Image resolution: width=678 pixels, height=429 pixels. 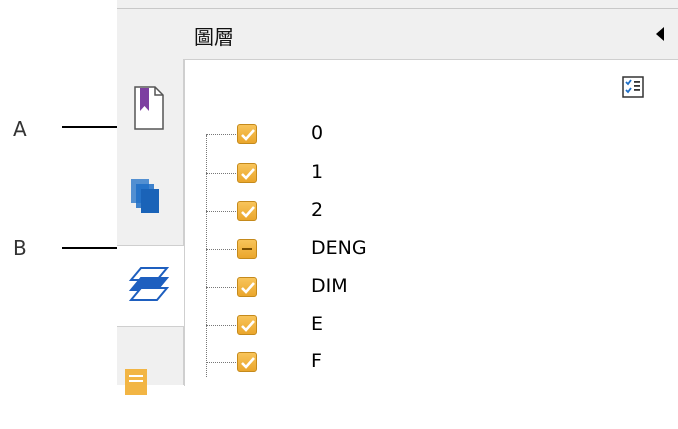 I want to click on layer-row: 1, so click(x=384, y=174).